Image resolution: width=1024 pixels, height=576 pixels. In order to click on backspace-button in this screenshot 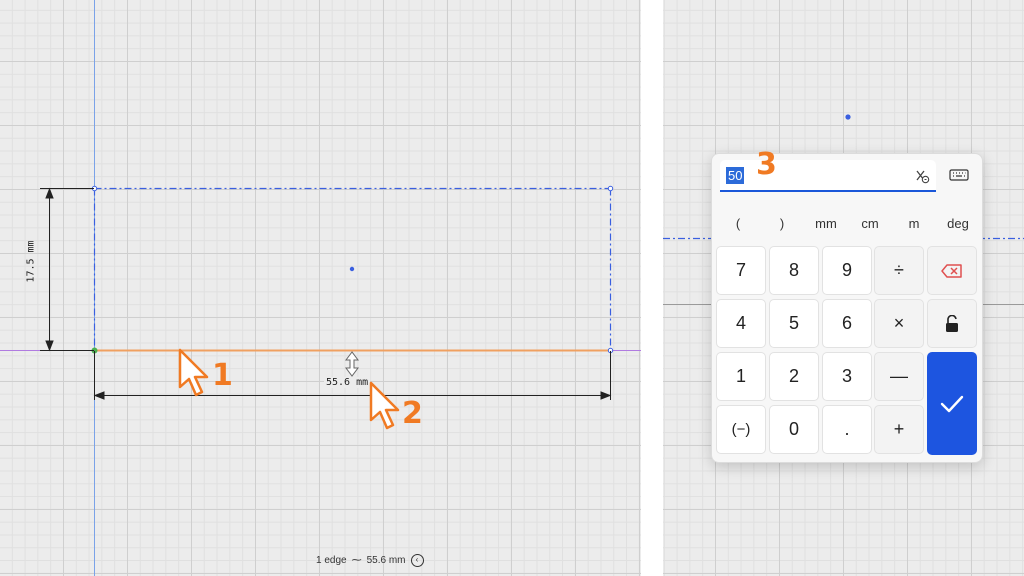, I will do `click(952, 270)`.